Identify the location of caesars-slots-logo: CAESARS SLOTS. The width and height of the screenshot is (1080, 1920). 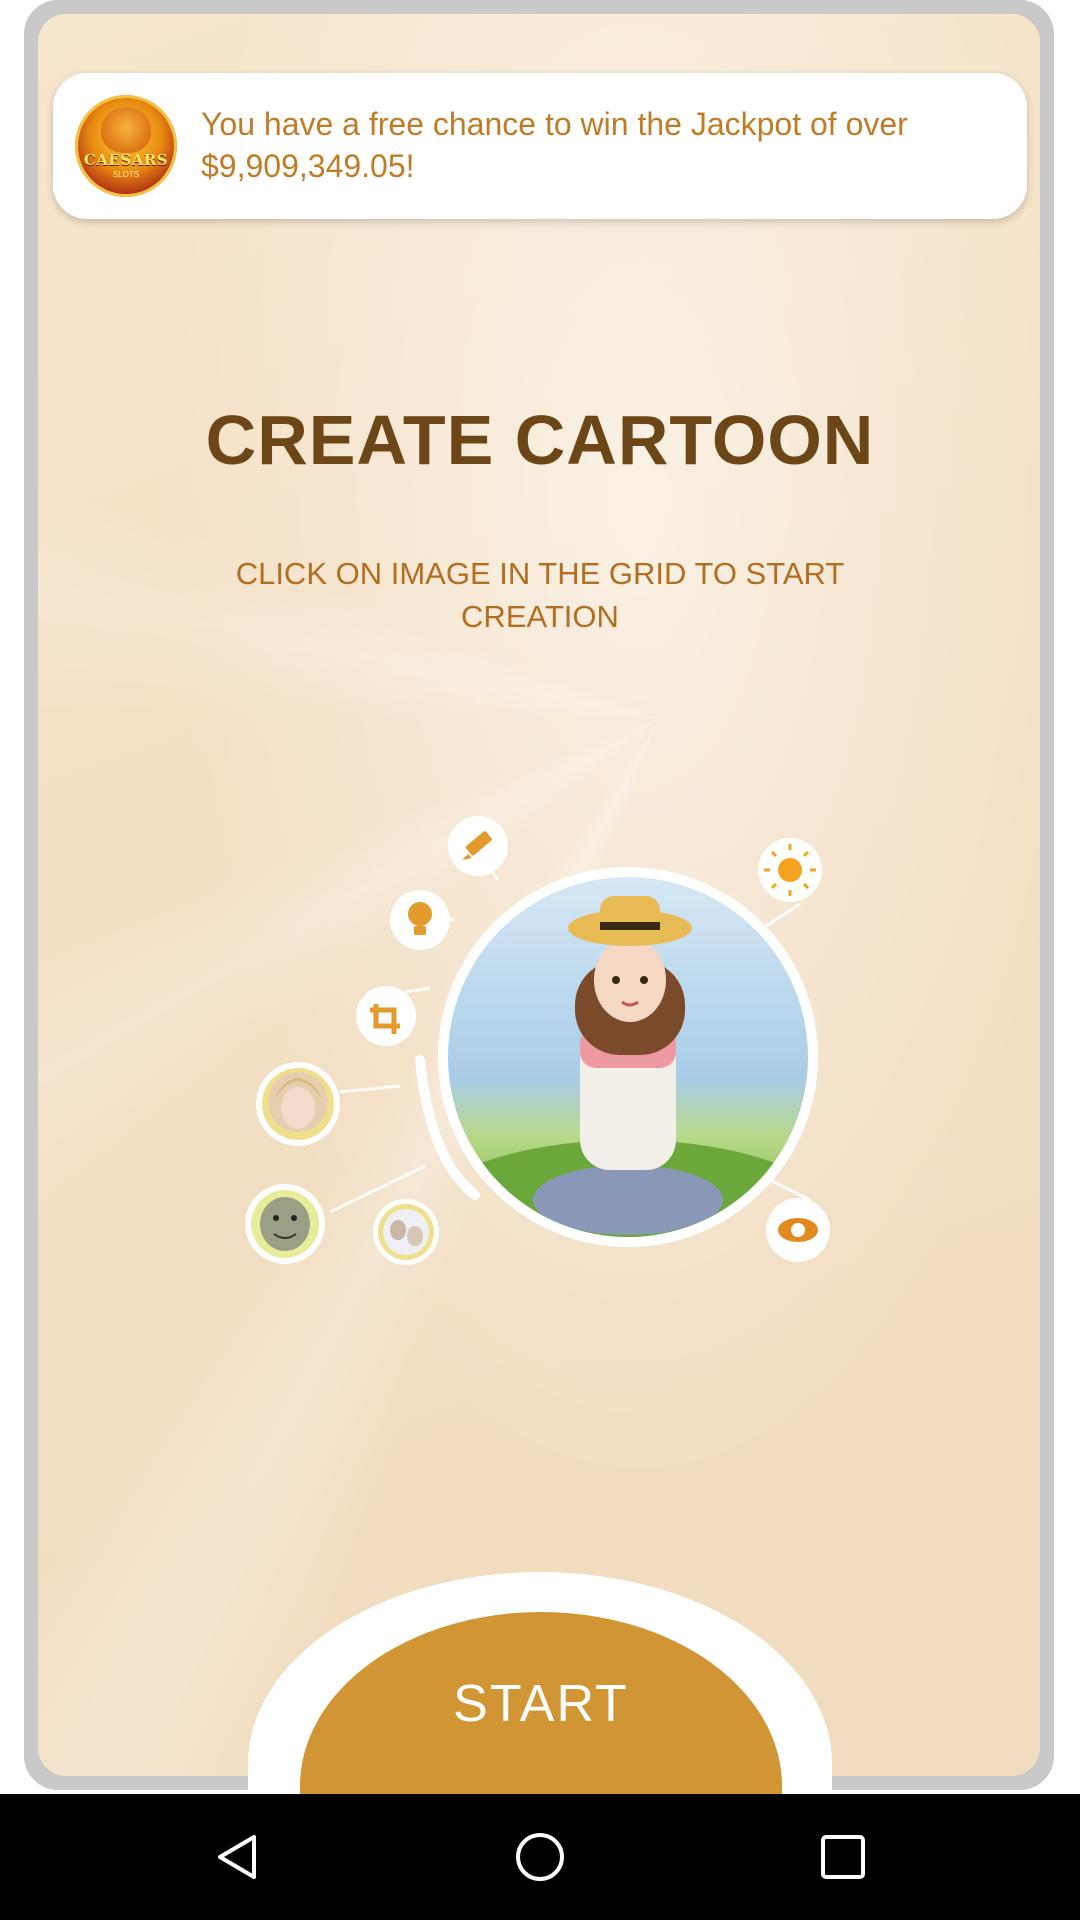
(126, 146).